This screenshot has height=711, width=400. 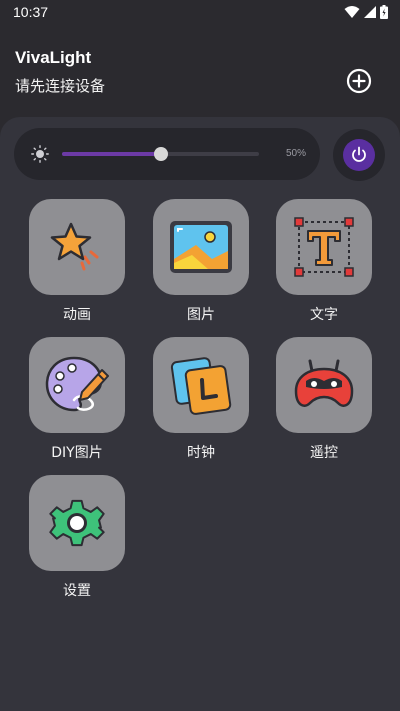 What do you see at coordinates (53, 57) in the screenshot?
I see `app-title: VivaLight` at bounding box center [53, 57].